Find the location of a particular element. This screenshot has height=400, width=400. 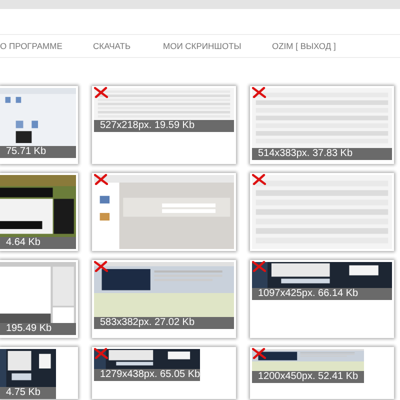

image-caption: 514x383px. 37.83 Kb is located at coordinates (322, 154).